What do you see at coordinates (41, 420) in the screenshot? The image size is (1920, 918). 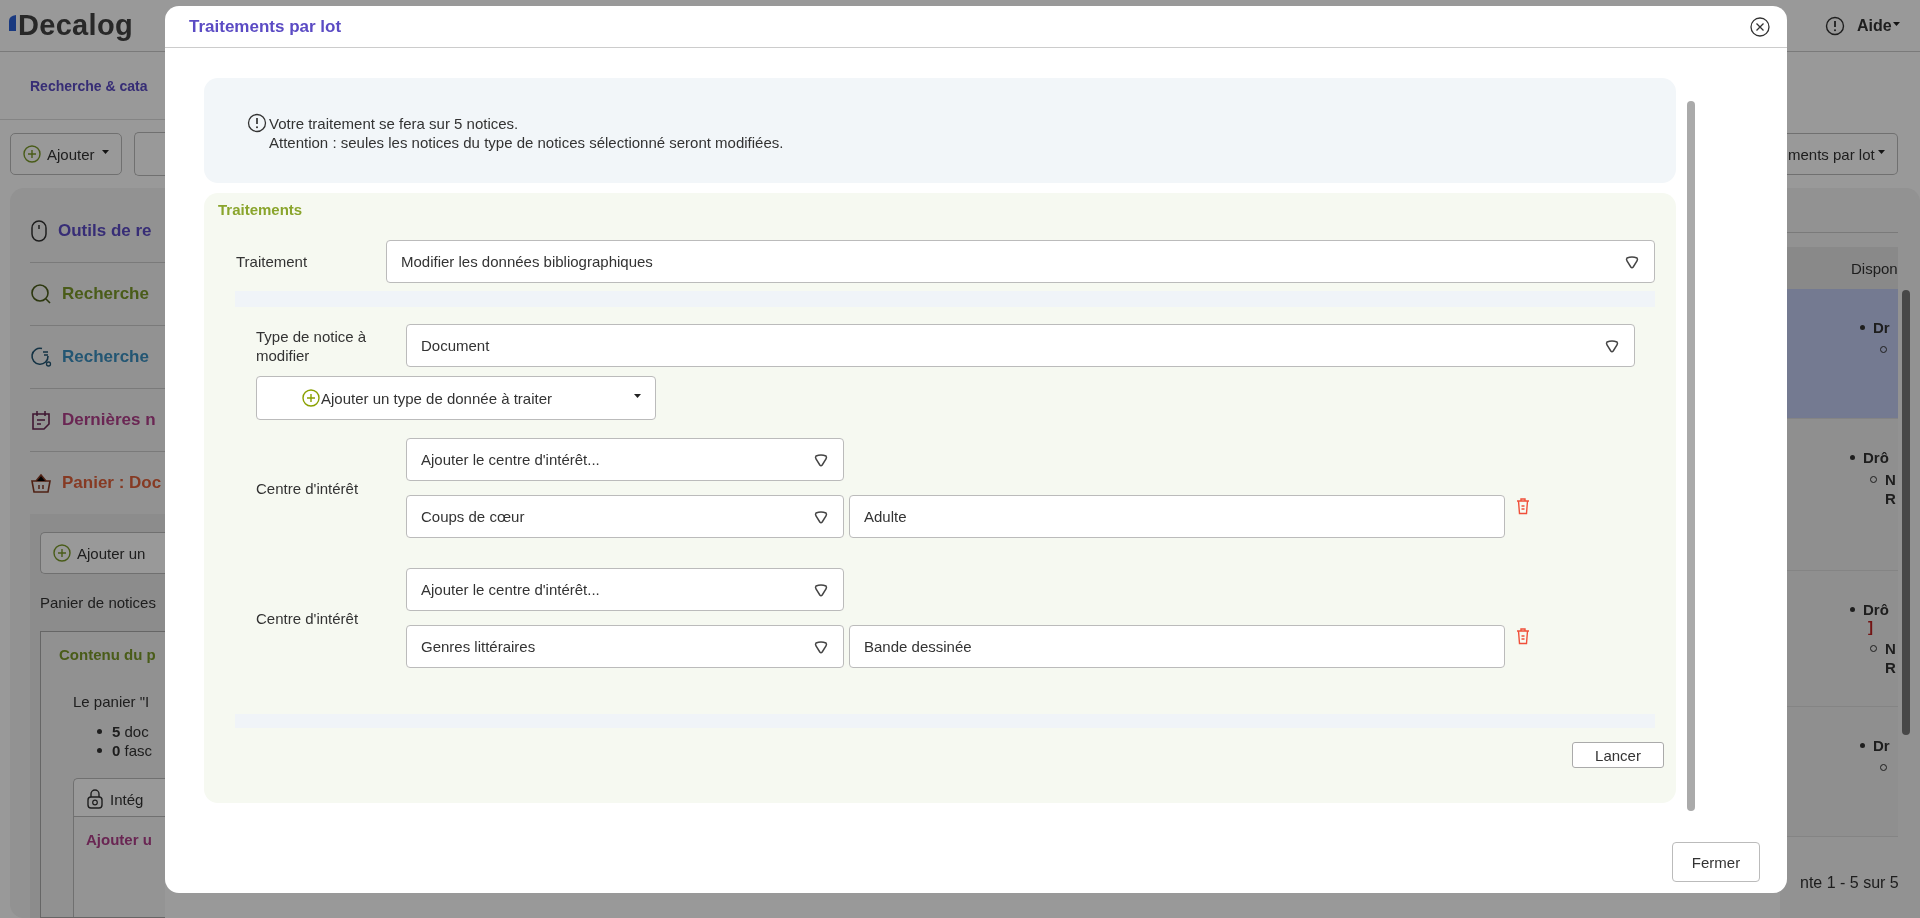 I see `calendar-note-icon` at bounding box center [41, 420].